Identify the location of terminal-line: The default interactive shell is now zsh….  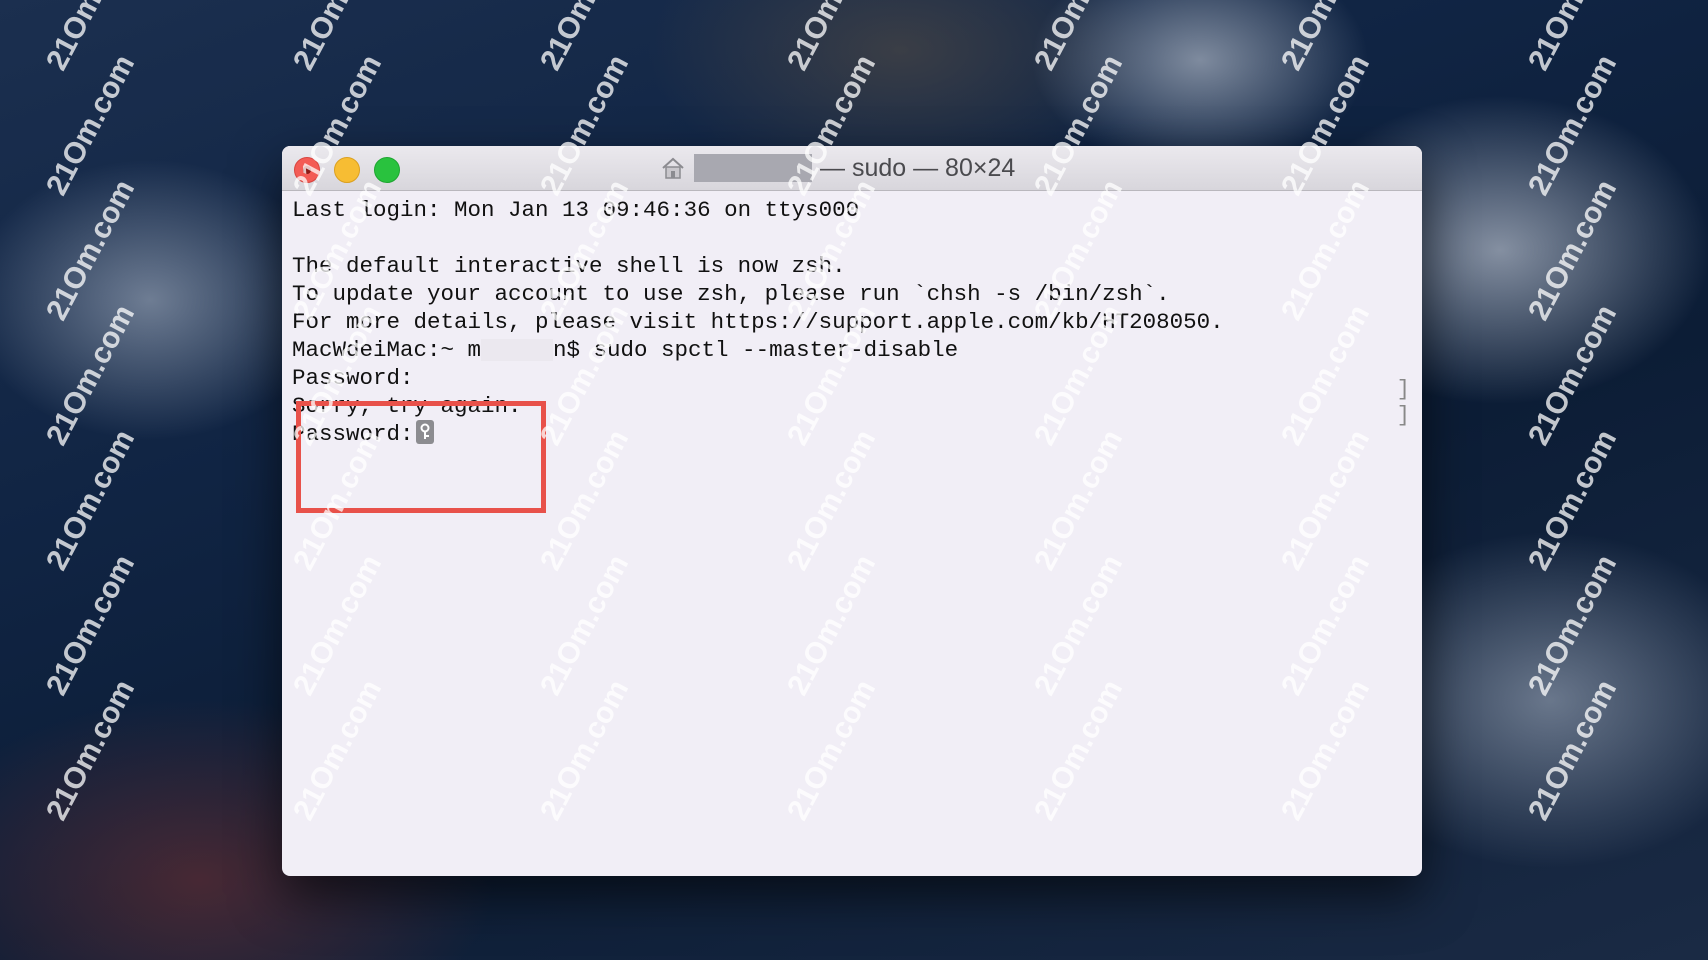
(569, 266).